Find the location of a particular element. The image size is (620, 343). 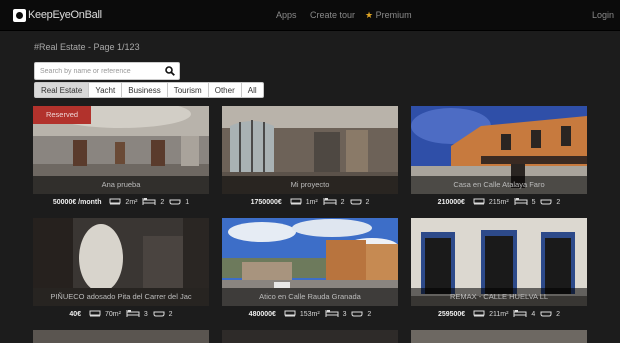

search-box is located at coordinates (107, 71).